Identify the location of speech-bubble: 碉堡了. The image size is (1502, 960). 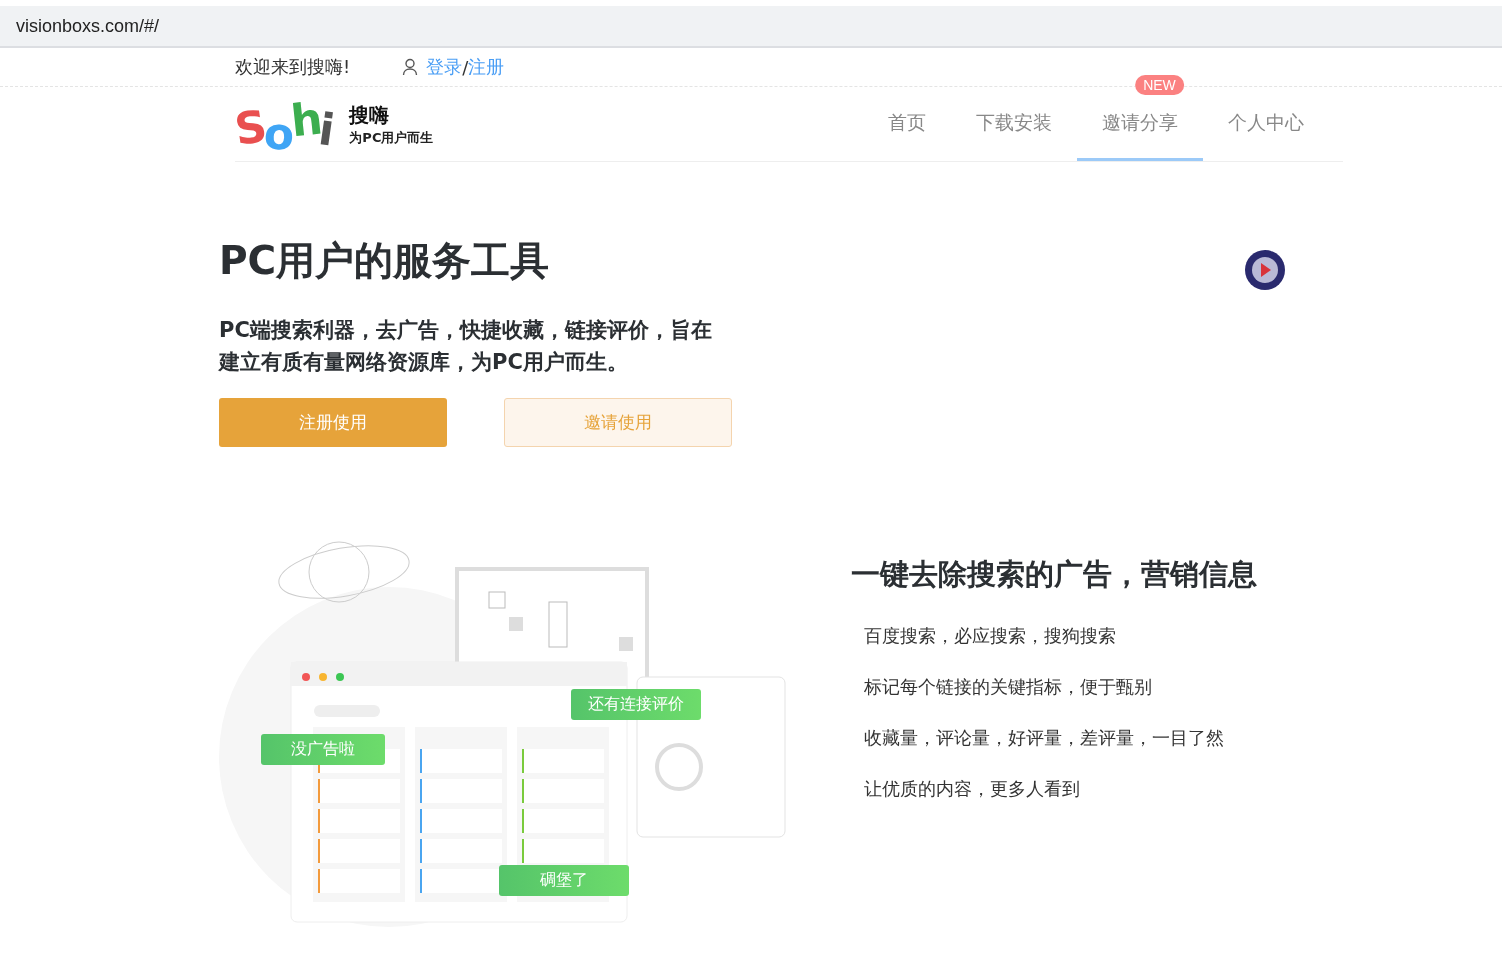
(564, 880).